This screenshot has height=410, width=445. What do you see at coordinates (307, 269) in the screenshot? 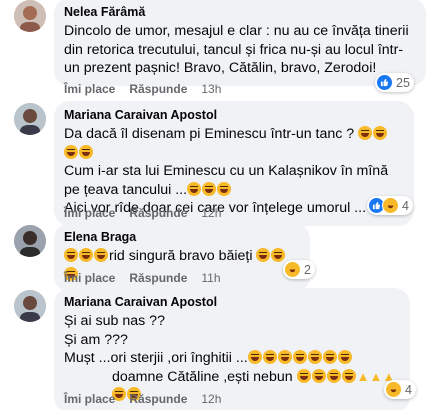
I see `reaction-count: 2` at bounding box center [307, 269].